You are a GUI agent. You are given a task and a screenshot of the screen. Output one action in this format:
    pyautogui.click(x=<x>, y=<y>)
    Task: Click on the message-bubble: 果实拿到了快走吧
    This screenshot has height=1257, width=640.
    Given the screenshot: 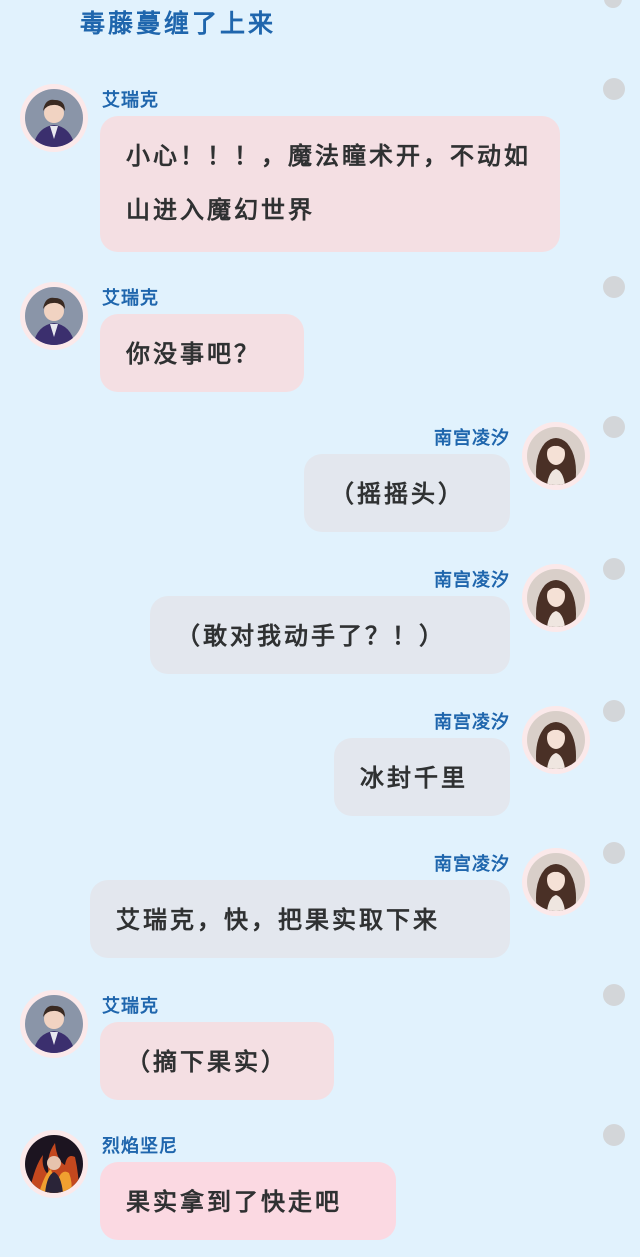 What is the action you would take?
    pyautogui.click(x=248, y=1201)
    